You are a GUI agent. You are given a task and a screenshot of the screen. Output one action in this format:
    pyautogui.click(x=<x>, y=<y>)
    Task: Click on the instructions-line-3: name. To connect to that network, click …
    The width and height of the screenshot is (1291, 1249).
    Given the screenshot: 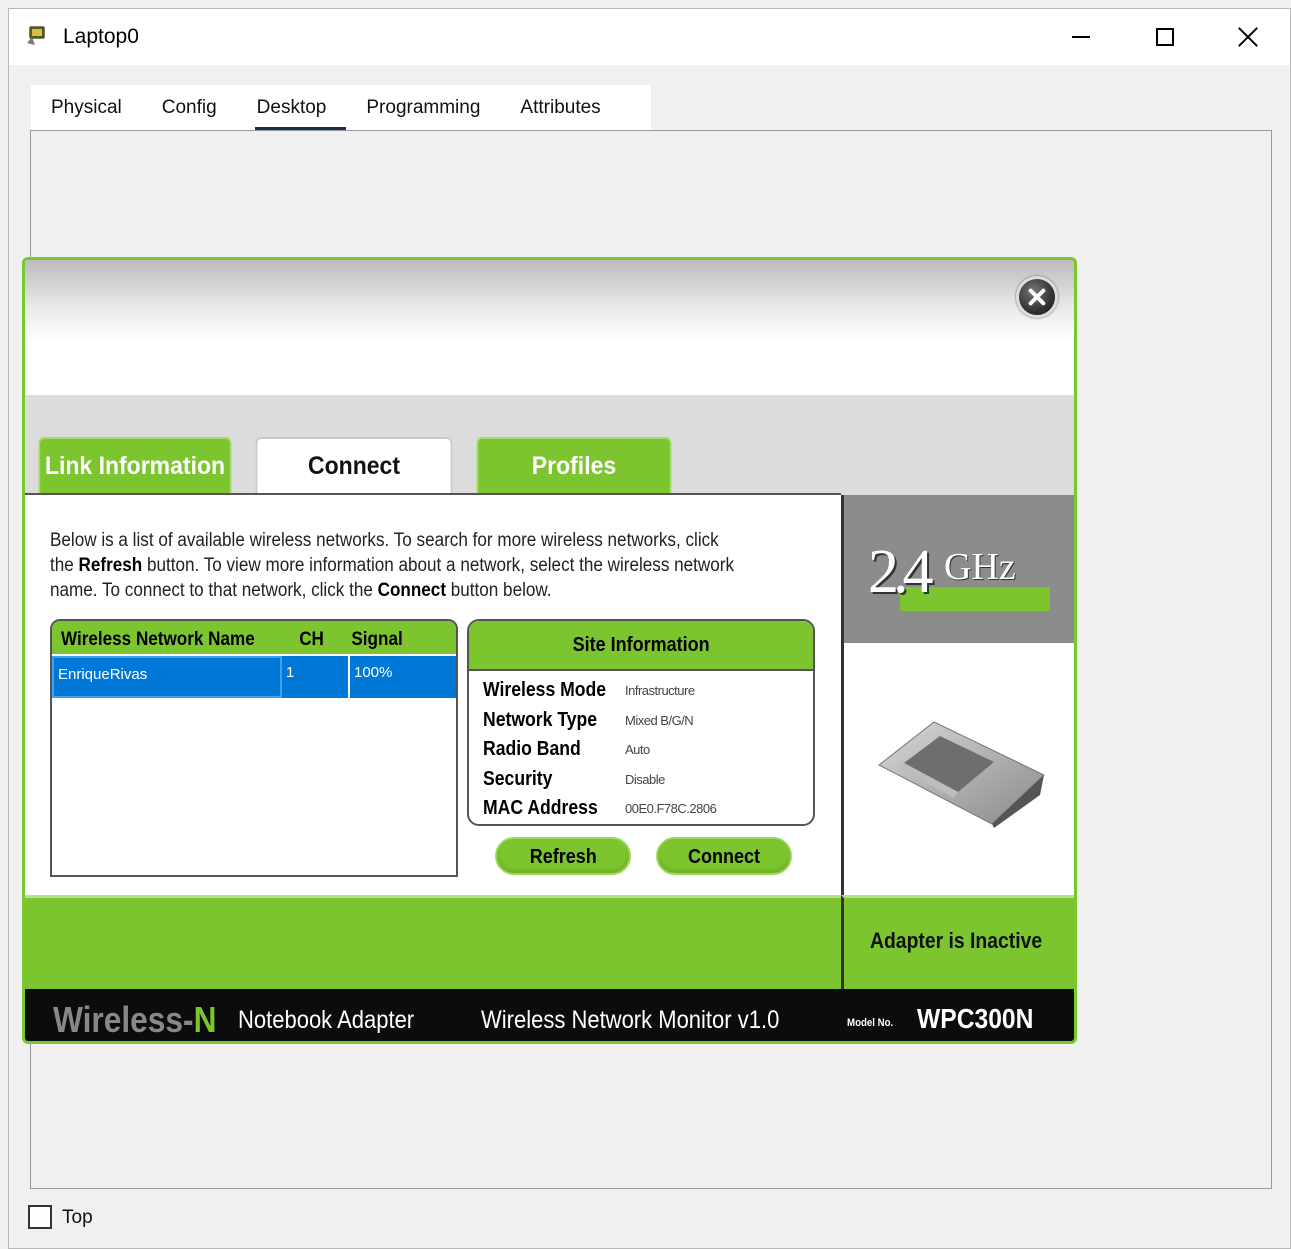 What is the action you would take?
    pyautogui.click(x=405, y=590)
    